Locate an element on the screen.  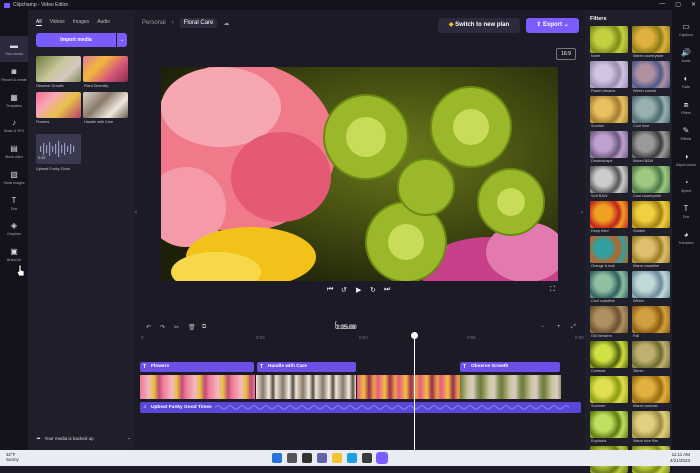
tab-audio: Audio is located at coordinates (103, 22).